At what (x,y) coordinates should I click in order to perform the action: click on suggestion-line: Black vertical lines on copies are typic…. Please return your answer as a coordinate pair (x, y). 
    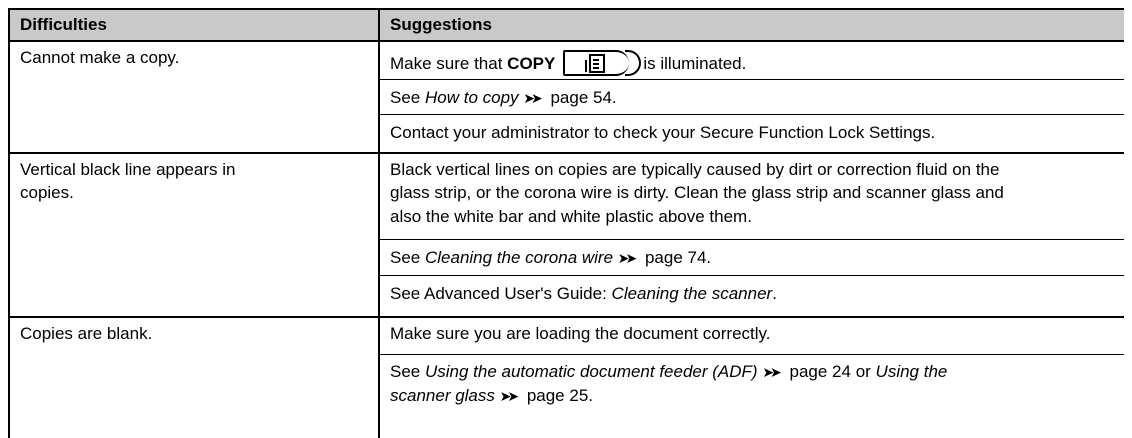
    Looking at the image, I should click on (695, 169).